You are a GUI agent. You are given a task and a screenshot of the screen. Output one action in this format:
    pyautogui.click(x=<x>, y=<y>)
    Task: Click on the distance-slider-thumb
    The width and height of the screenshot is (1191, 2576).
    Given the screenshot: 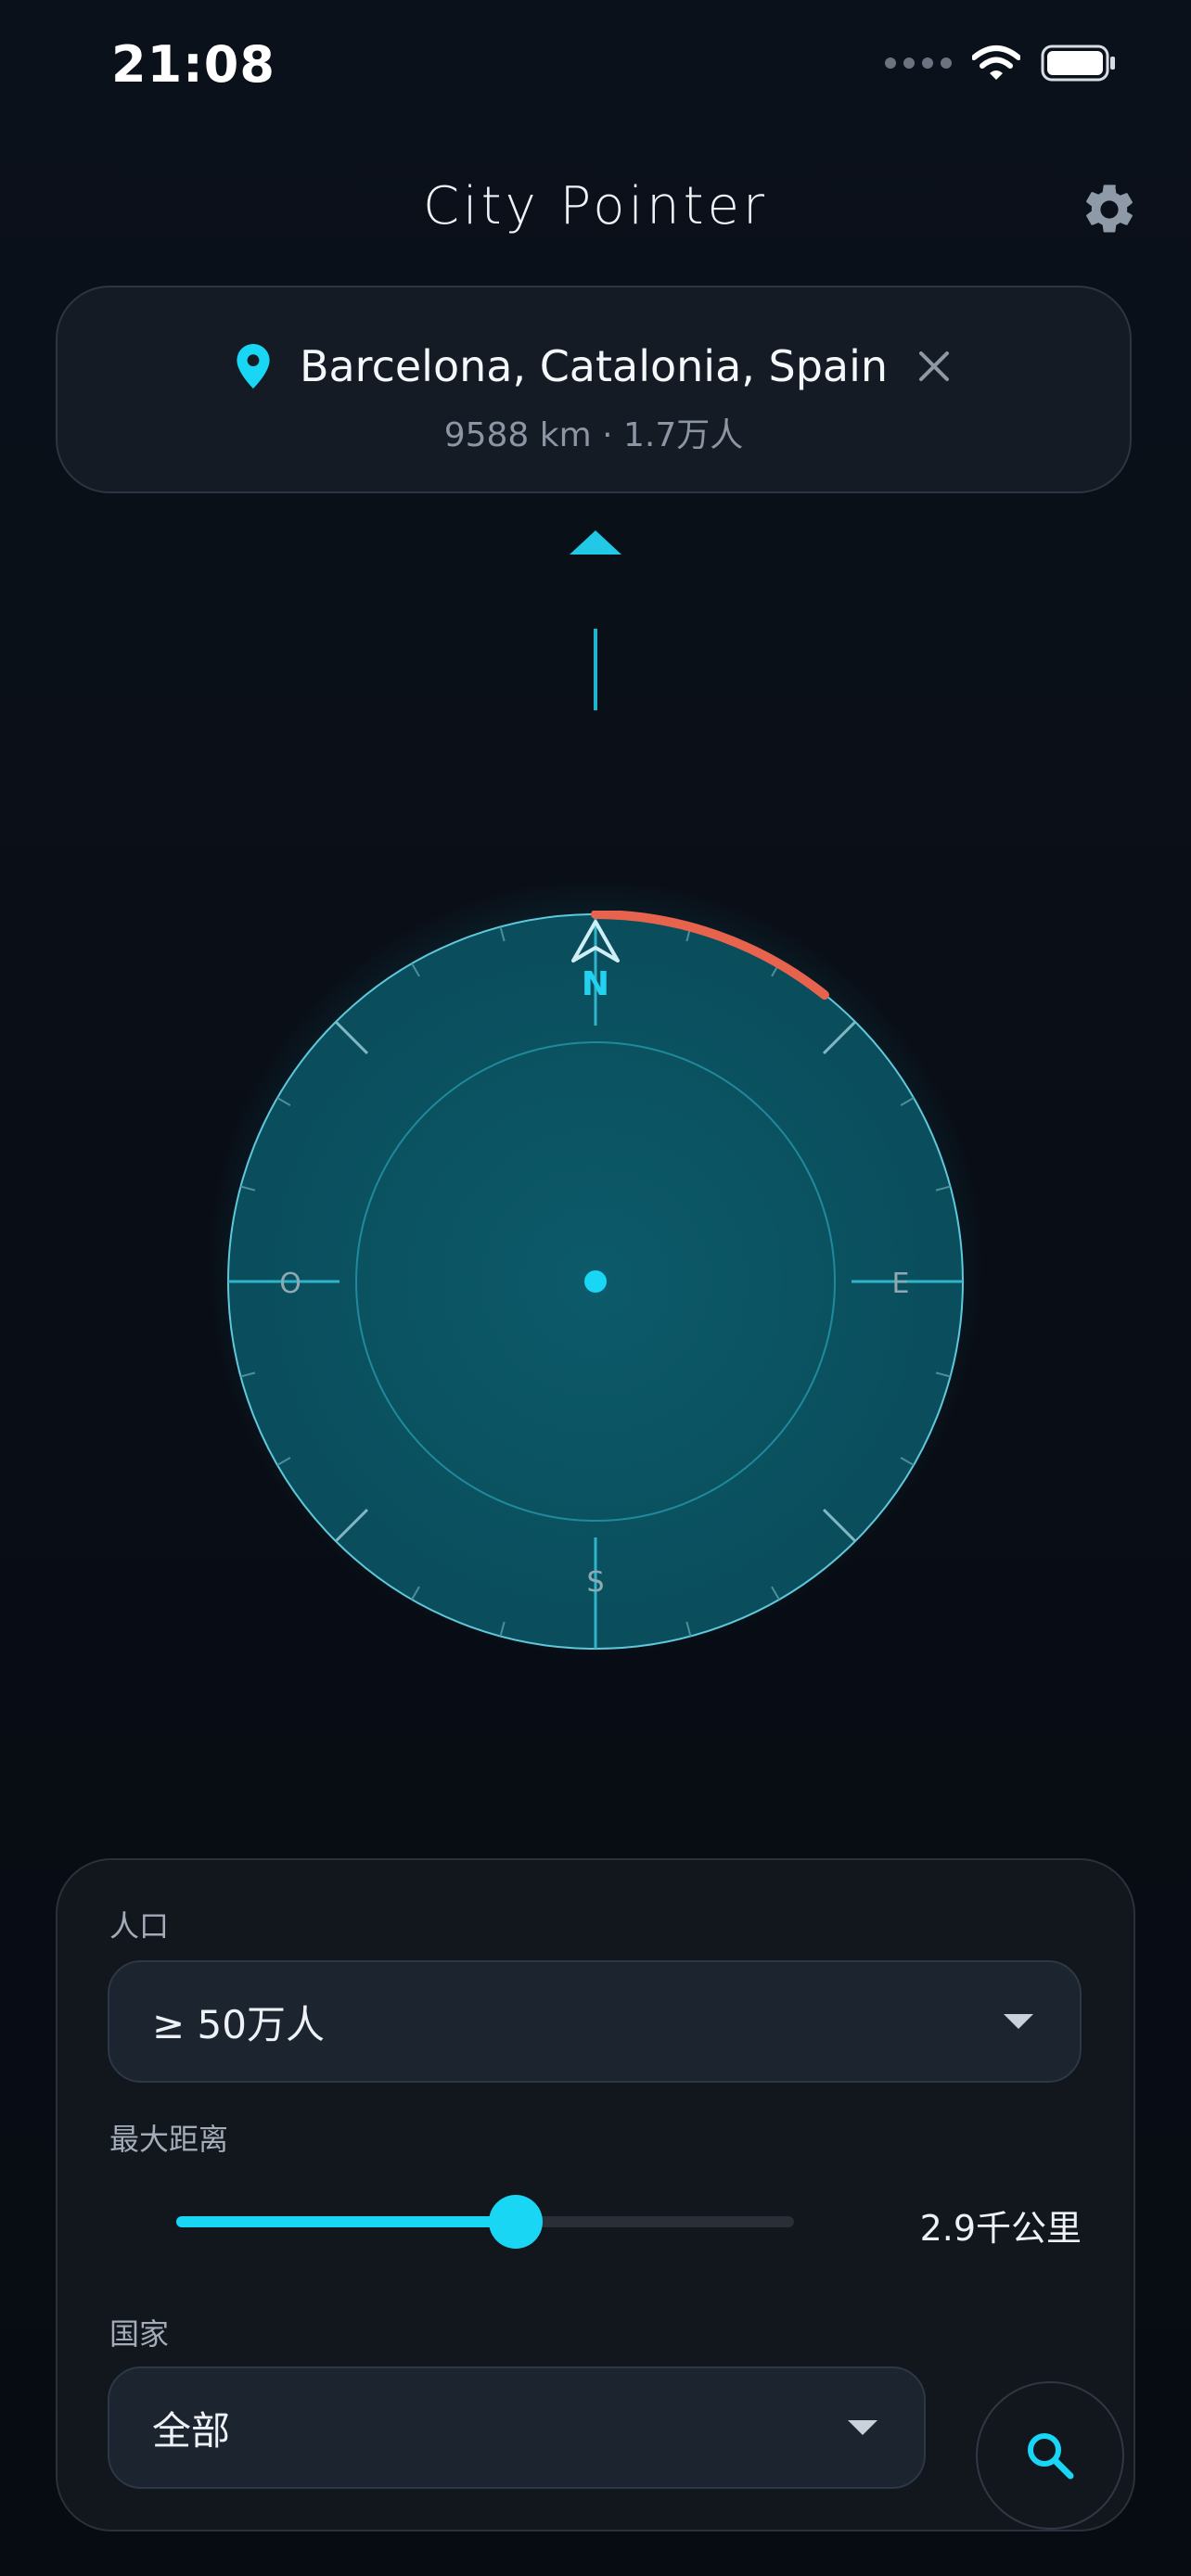 What is the action you would take?
    pyautogui.click(x=516, y=2222)
    